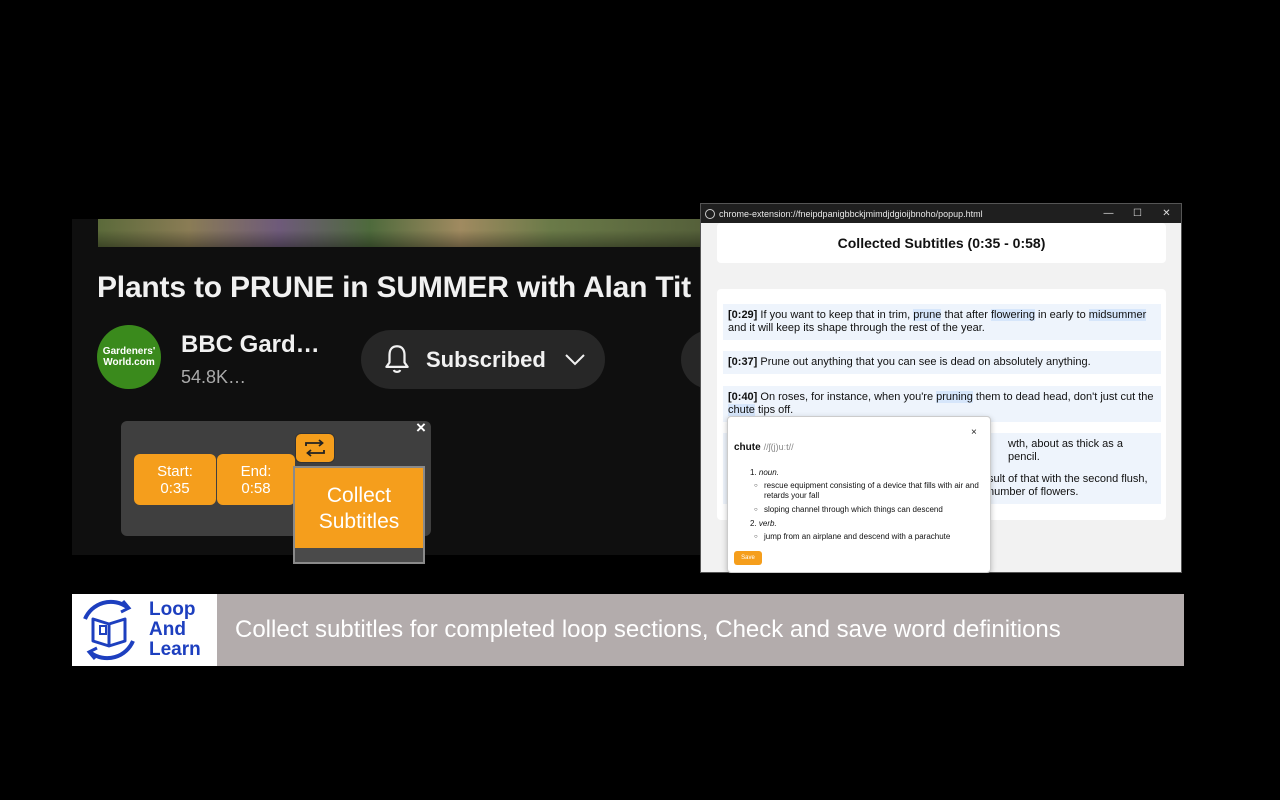  I want to click on subtitle-text: number of flowers., so click(1033, 492).